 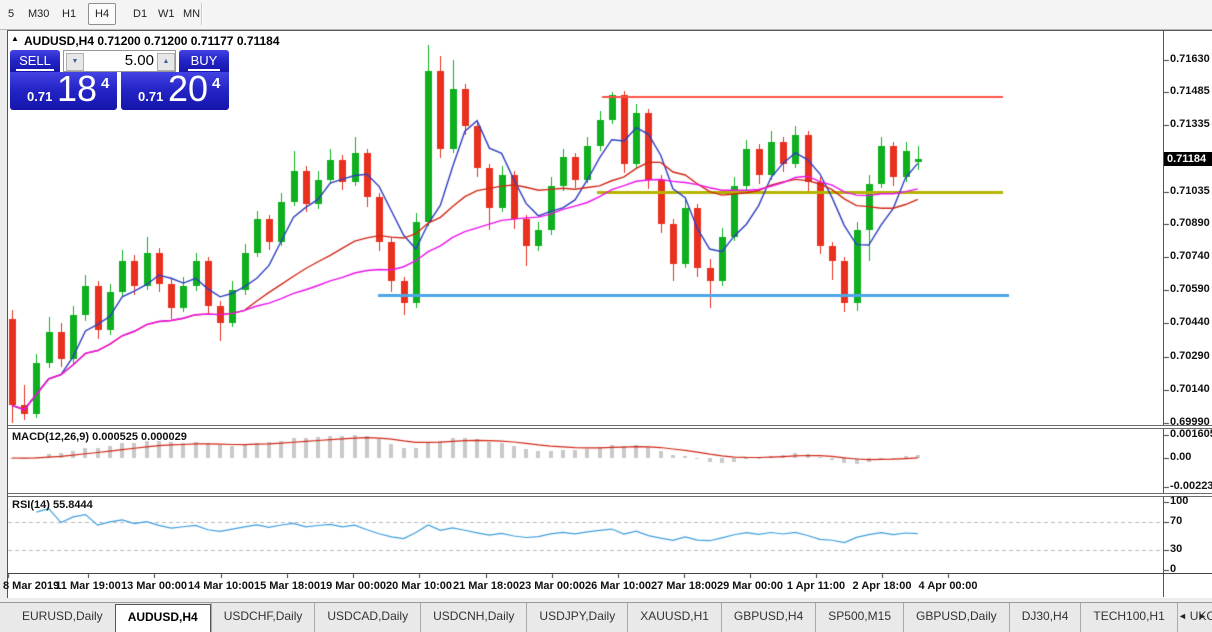 I want to click on rsi-axis-label: 30, so click(x=1176, y=549).